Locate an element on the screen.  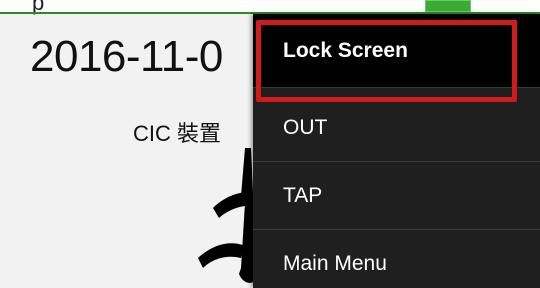
menu-item-out: OUT is located at coordinates (396, 128).